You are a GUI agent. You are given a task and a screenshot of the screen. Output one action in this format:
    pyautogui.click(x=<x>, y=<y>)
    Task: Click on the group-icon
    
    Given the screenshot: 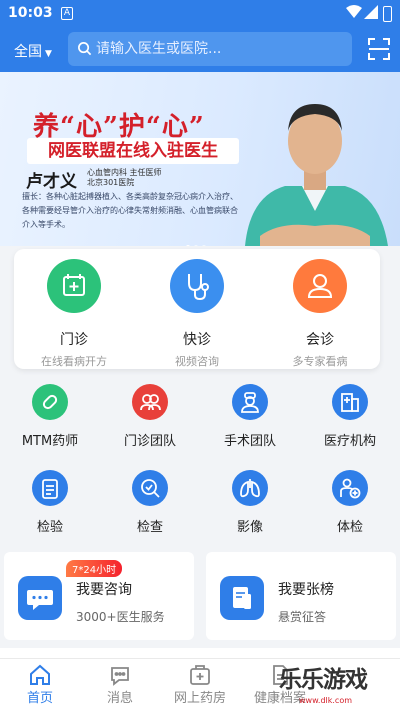 What is the action you would take?
    pyautogui.click(x=320, y=286)
    